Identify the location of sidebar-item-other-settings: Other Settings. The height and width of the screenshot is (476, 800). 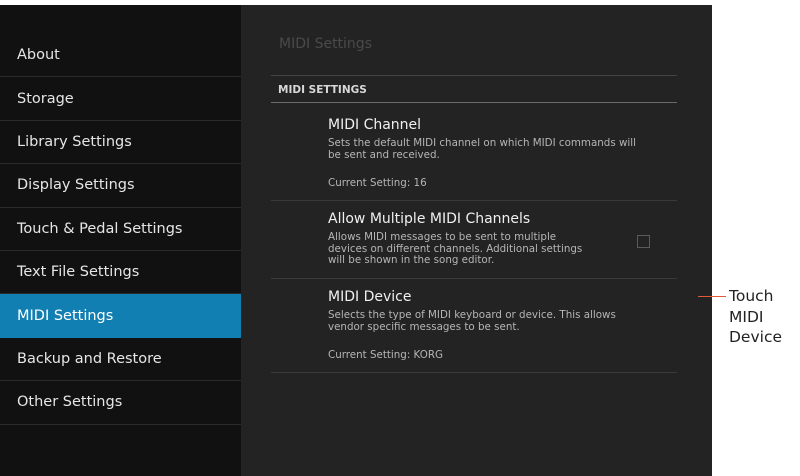
(120, 403).